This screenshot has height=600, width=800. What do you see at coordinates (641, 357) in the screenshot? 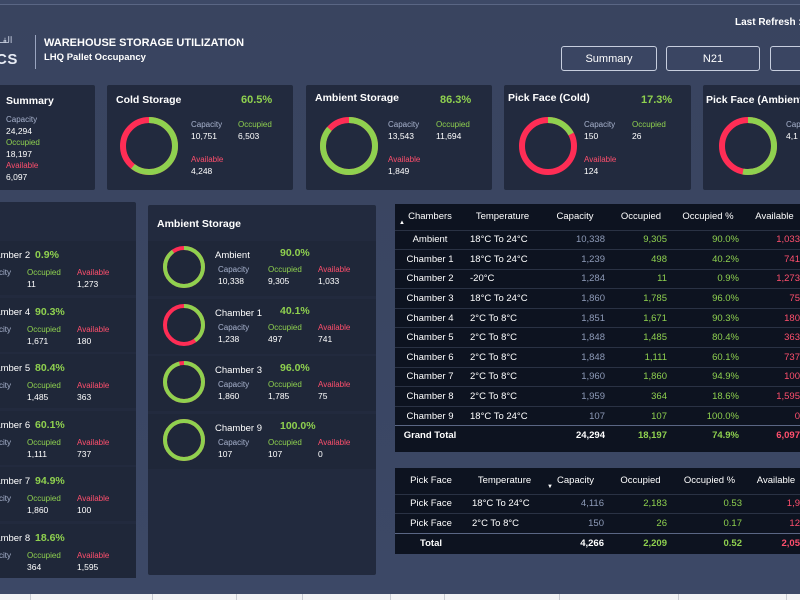
I see `cell-occupied: 1,111` at bounding box center [641, 357].